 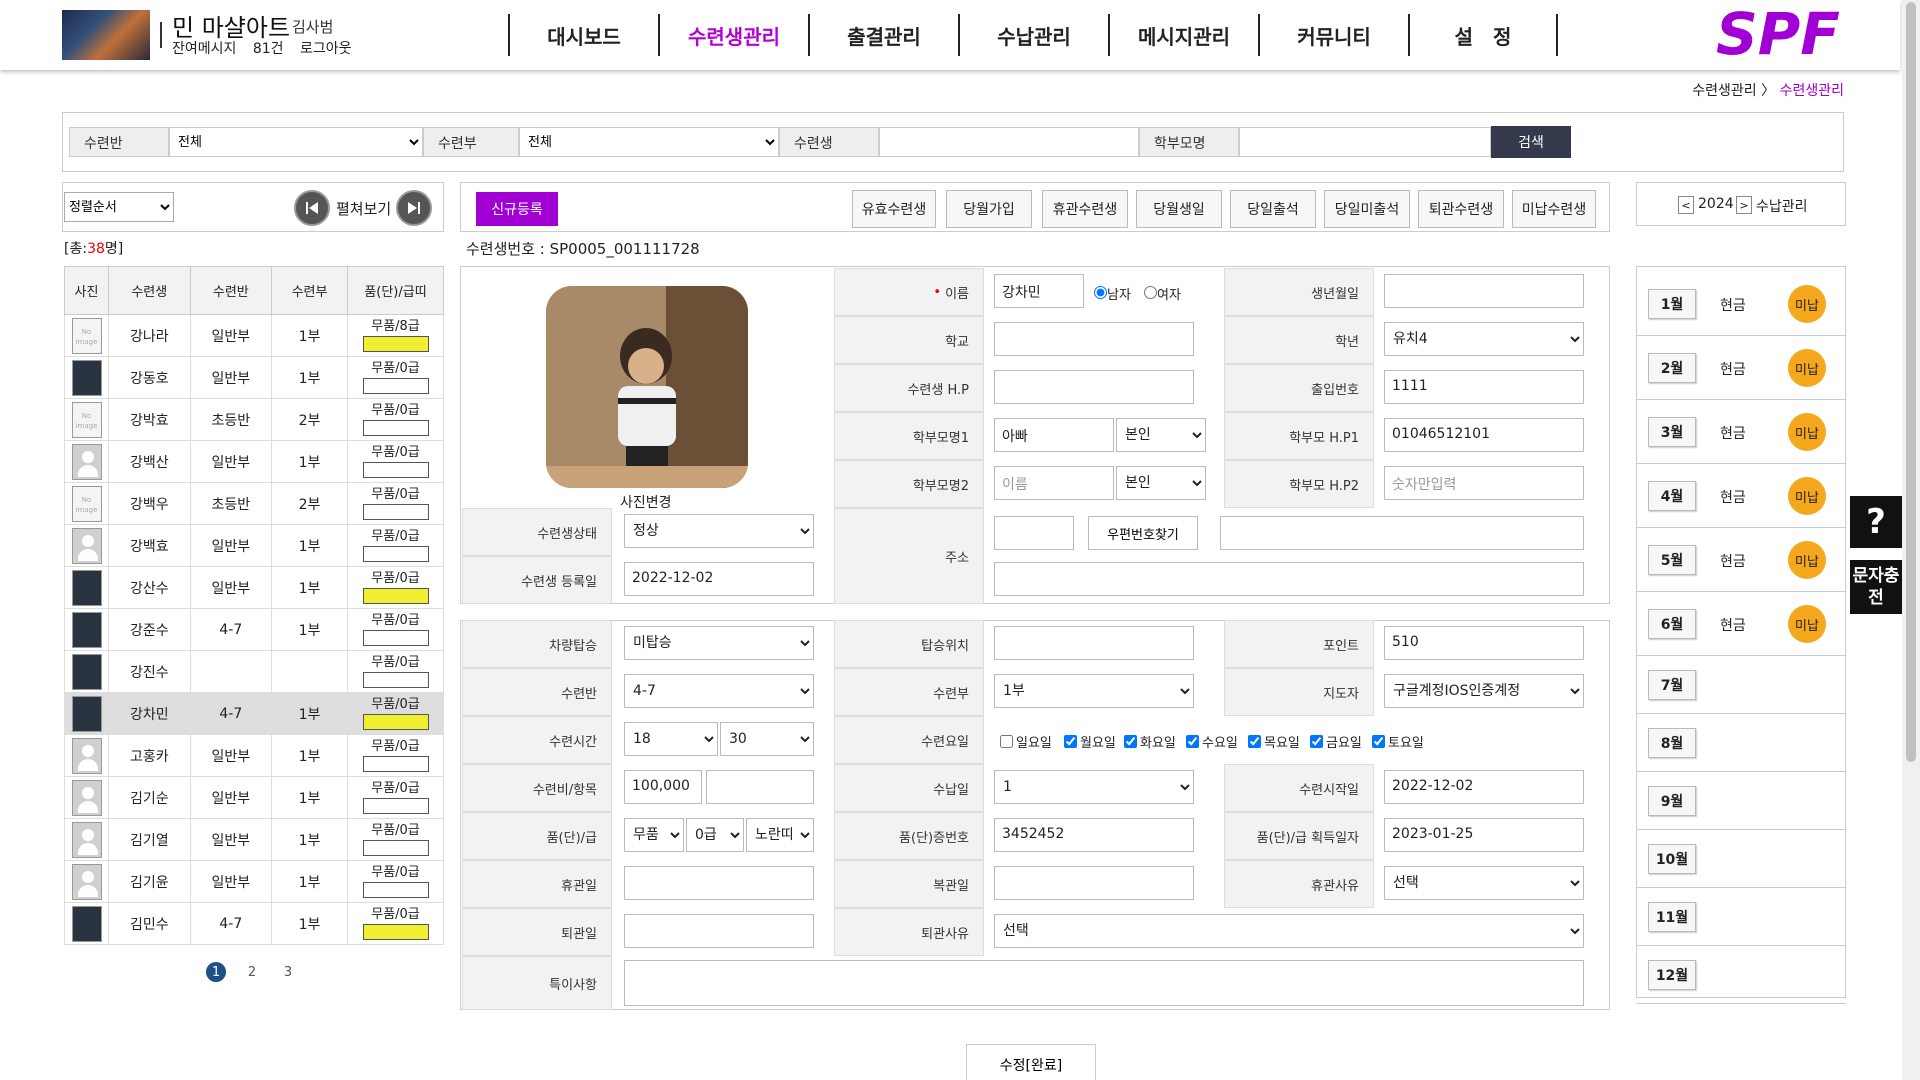 I want to click on month-button: 11월, so click(x=1672, y=917).